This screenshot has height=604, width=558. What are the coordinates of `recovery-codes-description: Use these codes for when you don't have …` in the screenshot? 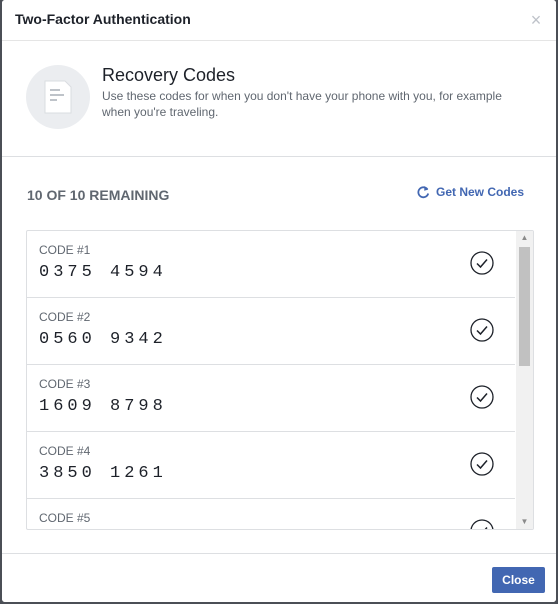 It's located at (302, 104).